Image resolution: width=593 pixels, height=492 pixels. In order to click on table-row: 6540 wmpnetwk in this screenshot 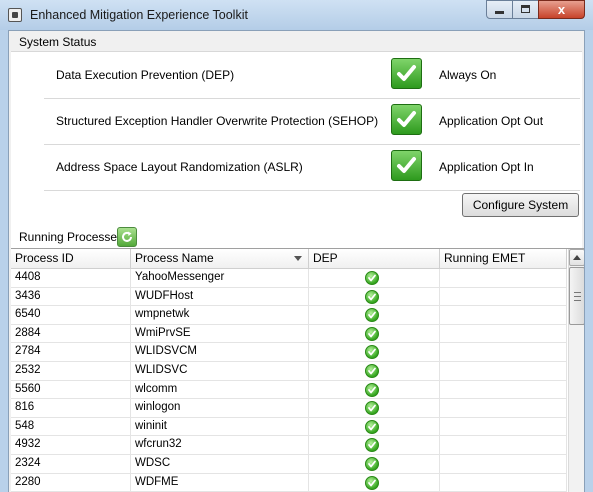, I will do `click(289, 315)`.